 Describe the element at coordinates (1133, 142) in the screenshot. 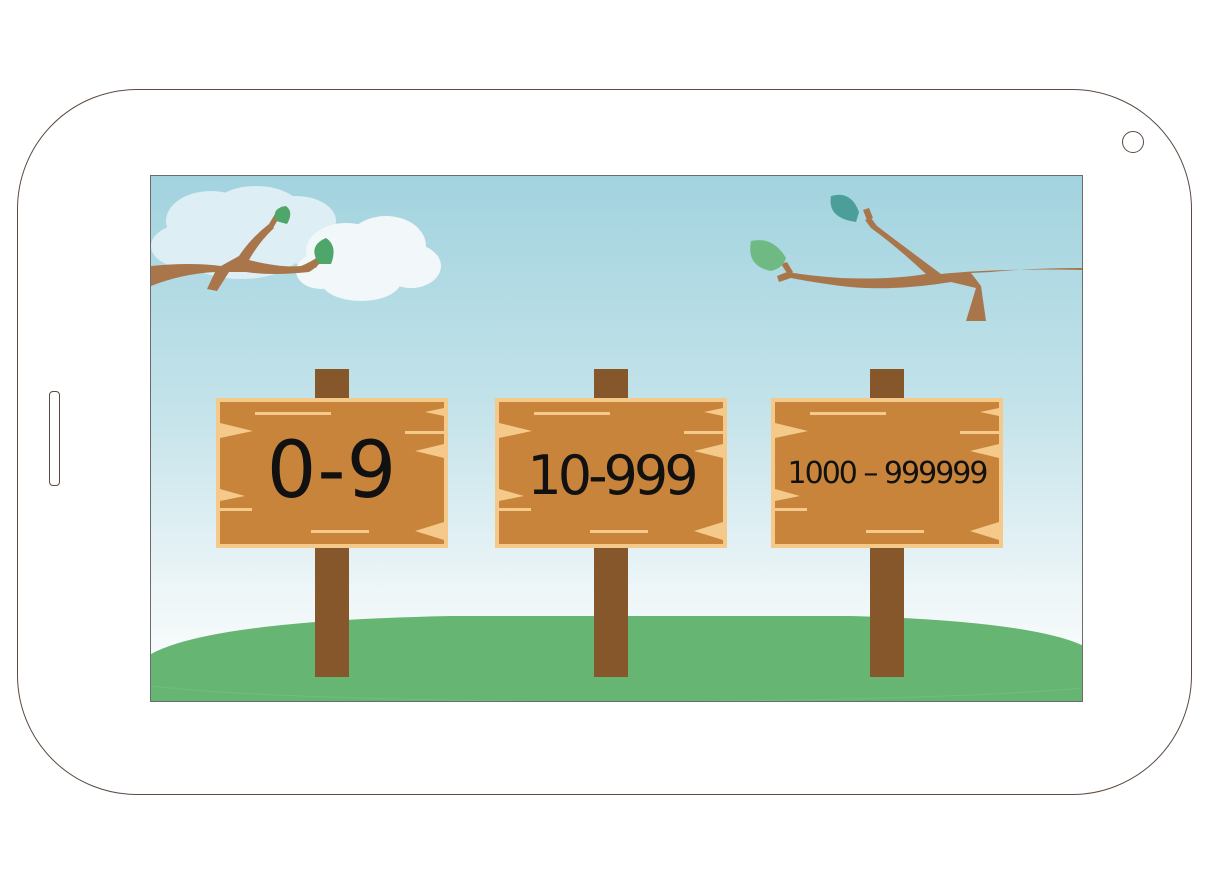

I see `camera-icon` at that location.